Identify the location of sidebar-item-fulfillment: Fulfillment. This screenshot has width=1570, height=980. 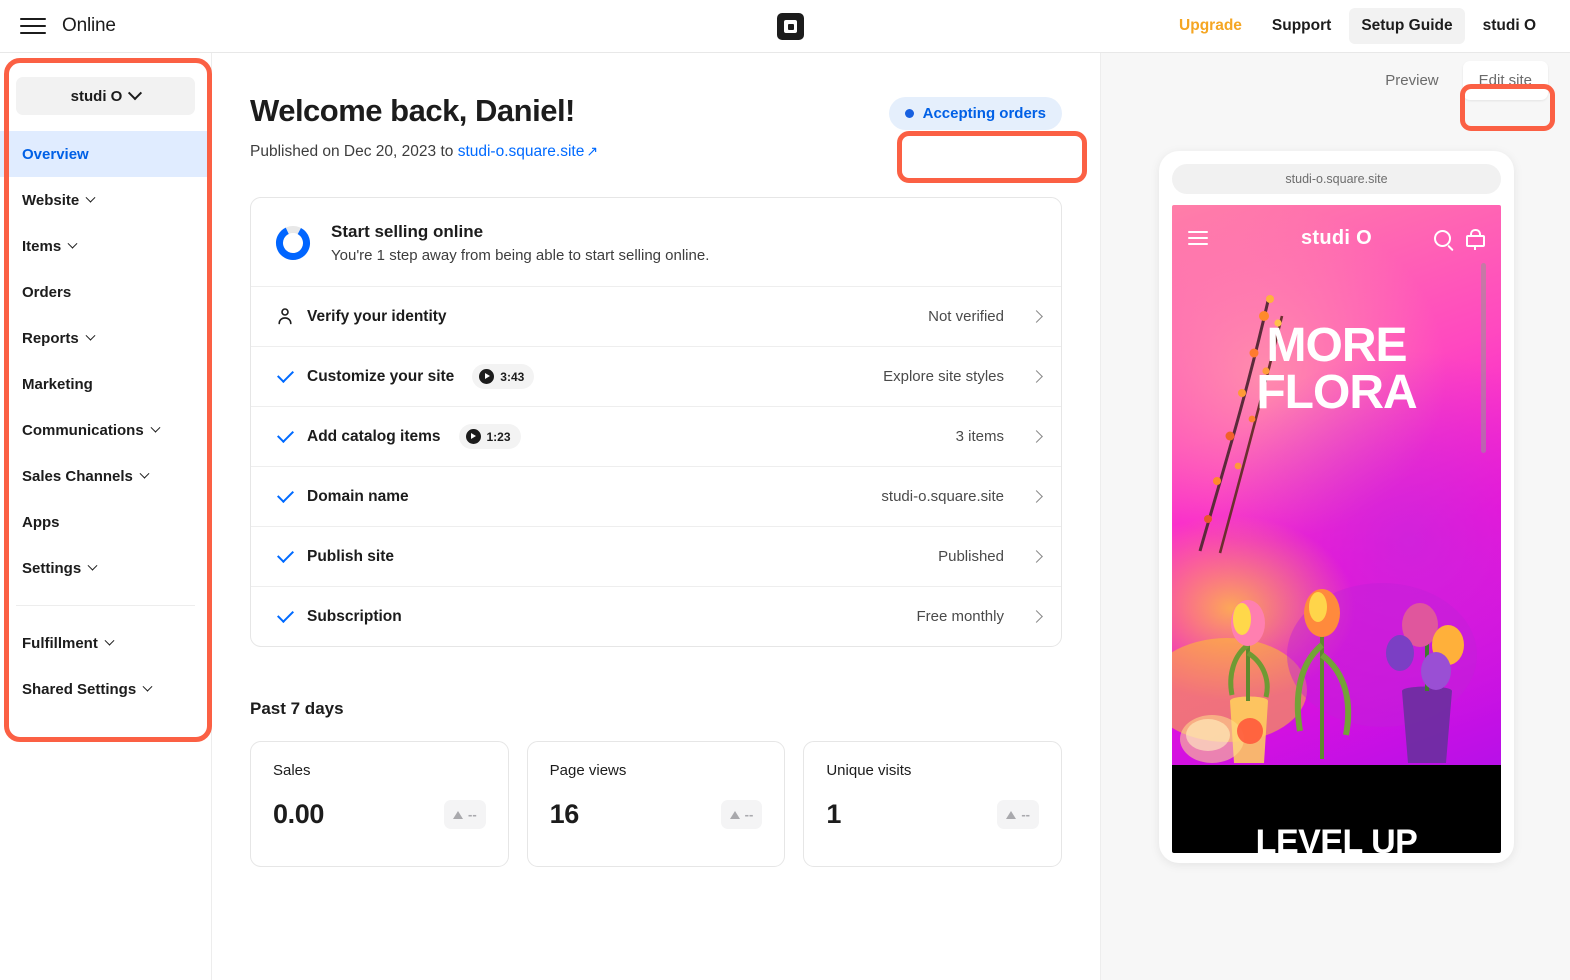
(105, 643).